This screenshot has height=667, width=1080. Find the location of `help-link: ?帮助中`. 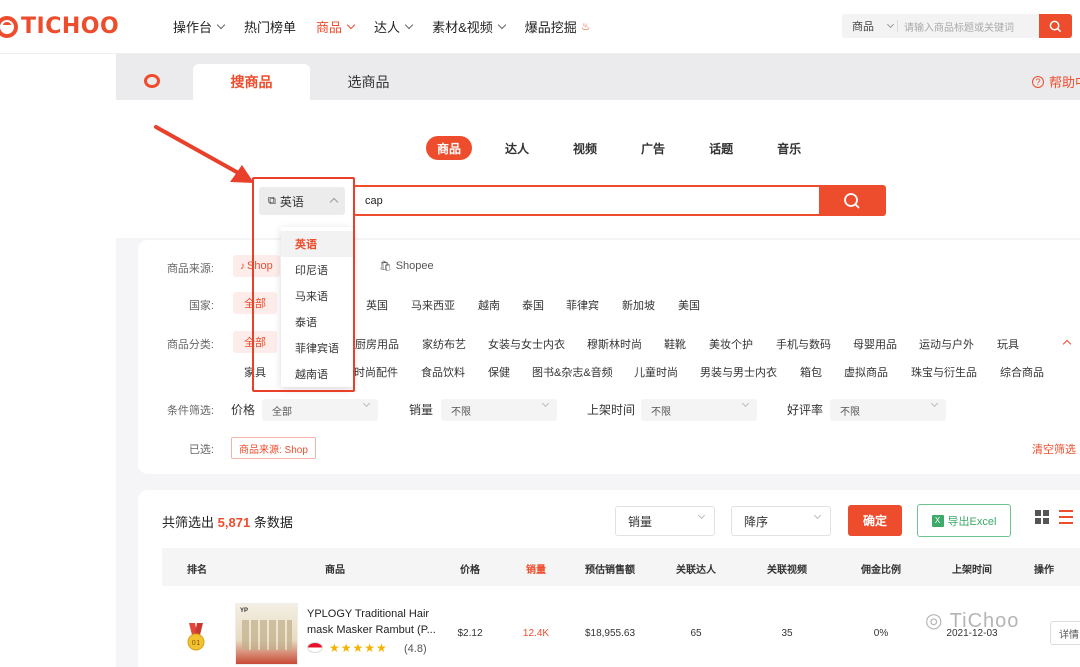

help-link: ?帮助中 is located at coordinates (1056, 81).